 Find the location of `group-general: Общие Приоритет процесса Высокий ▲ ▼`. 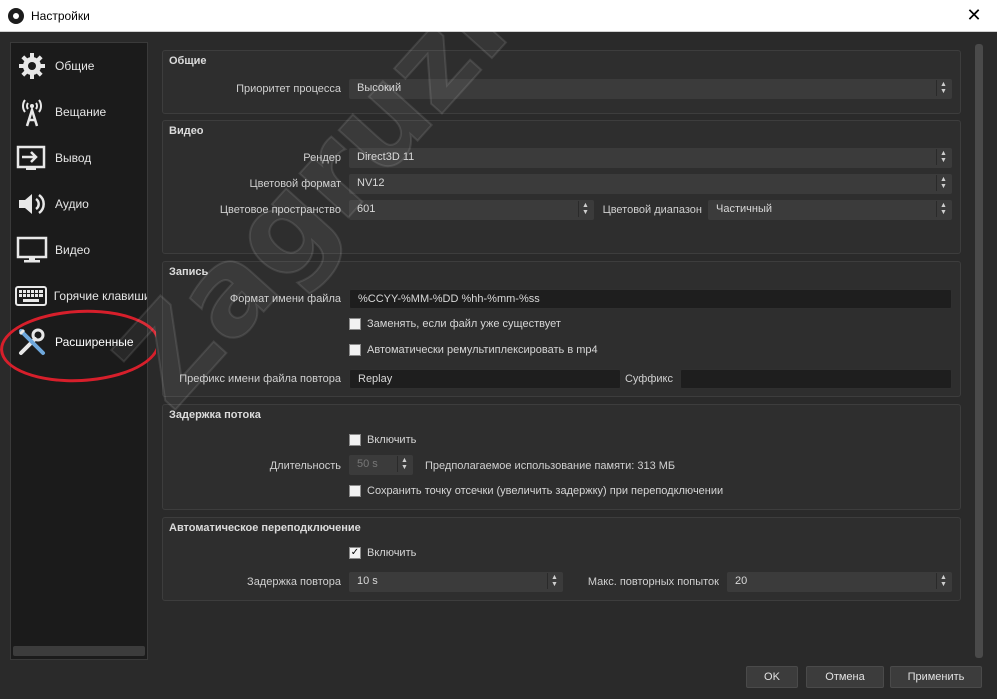

group-general: Общие Приоритет процесса Высокий ▲ ▼ is located at coordinates (561, 82).